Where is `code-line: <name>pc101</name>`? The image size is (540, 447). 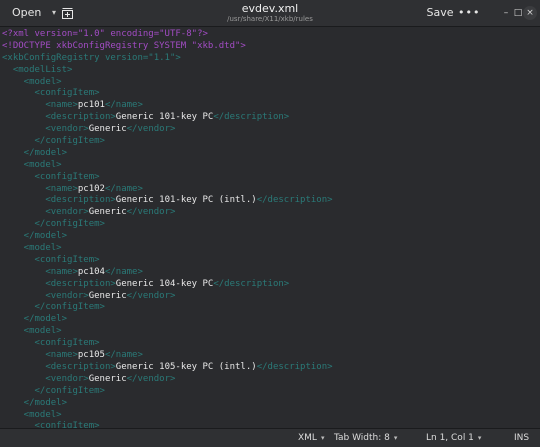
code-line: <name>pc101</name> is located at coordinates (271, 106).